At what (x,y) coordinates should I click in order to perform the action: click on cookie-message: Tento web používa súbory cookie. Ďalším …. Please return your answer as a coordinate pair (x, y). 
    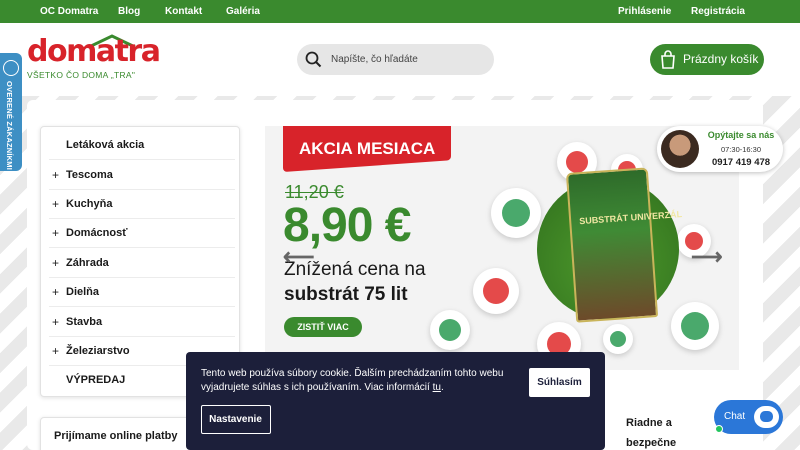
    Looking at the image, I should click on (352, 380).